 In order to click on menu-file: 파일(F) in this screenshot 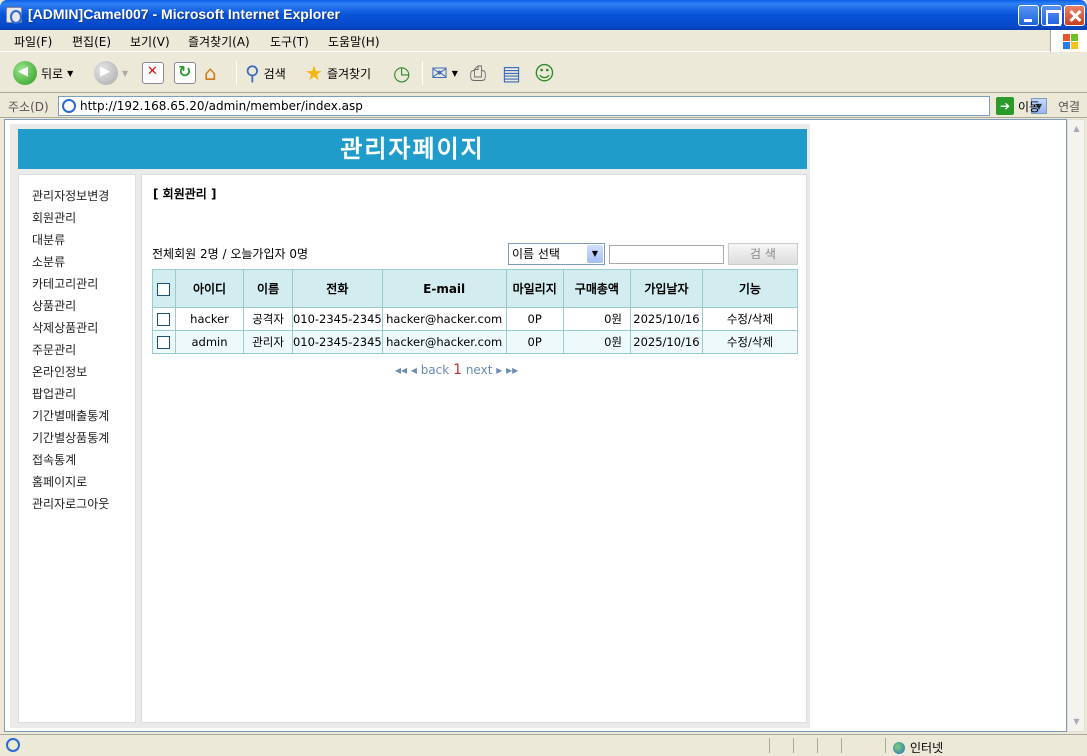, I will do `click(33, 41)`.